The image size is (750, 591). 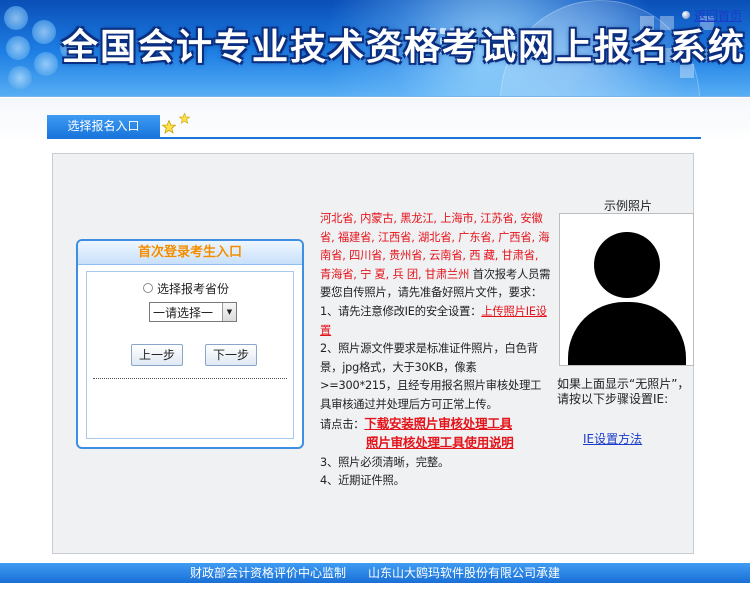 I want to click on login-heading: 首次登录考生入口, so click(x=190, y=253).